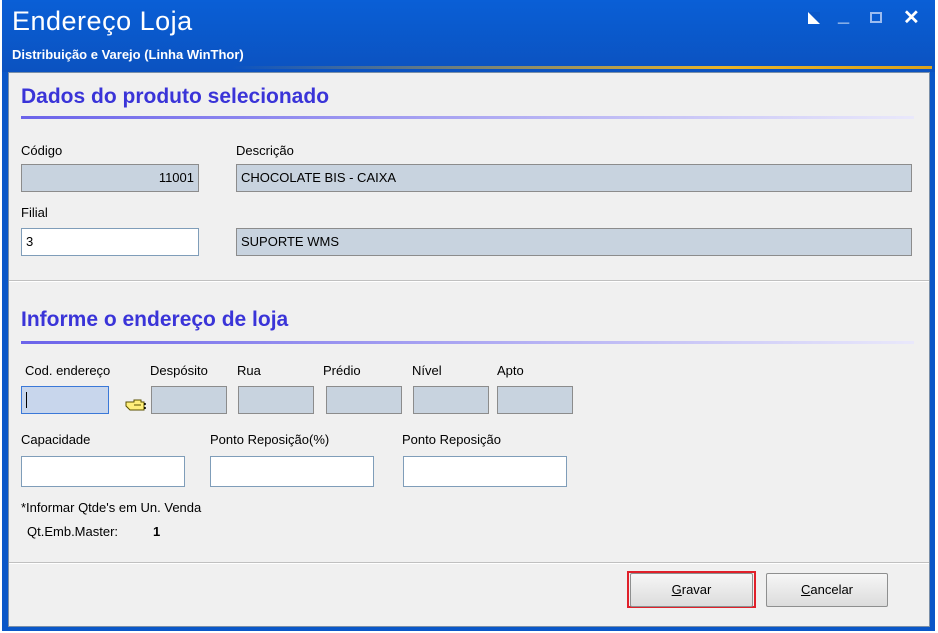 This screenshot has width=938, height=633. I want to click on deposito-field, so click(189, 400).